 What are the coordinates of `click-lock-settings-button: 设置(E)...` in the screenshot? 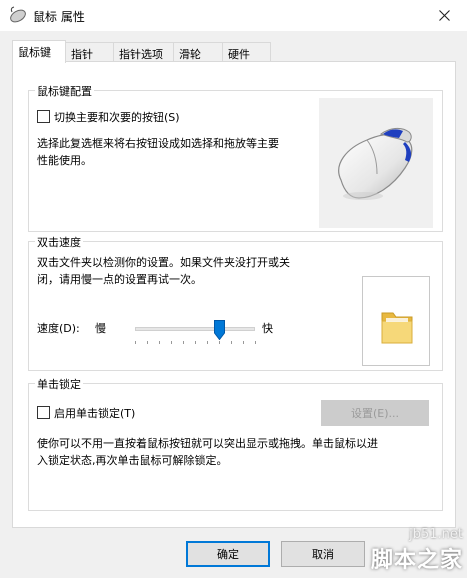 It's located at (375, 413).